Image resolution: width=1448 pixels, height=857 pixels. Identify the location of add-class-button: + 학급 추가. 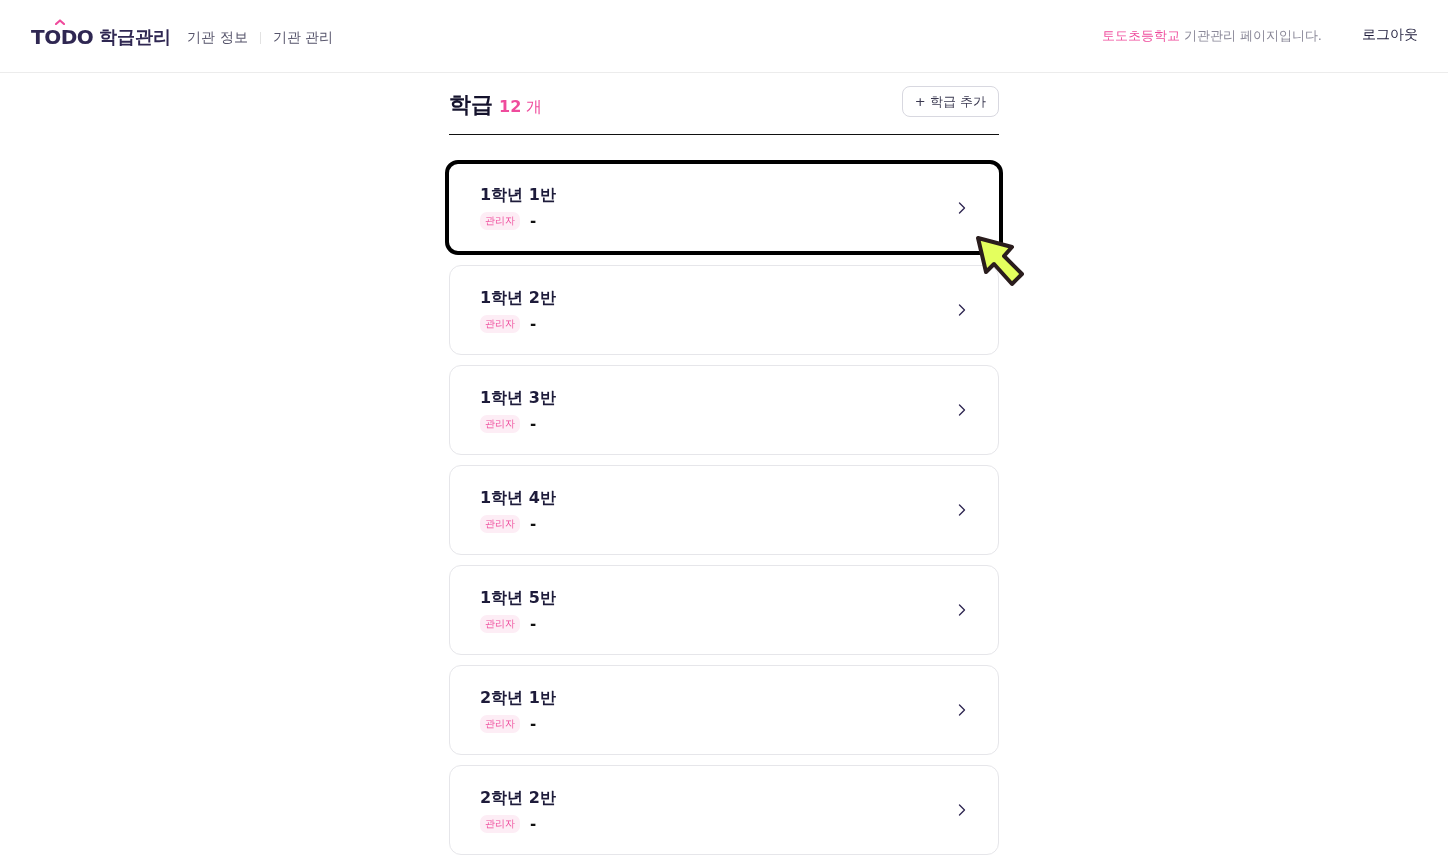
(950, 101).